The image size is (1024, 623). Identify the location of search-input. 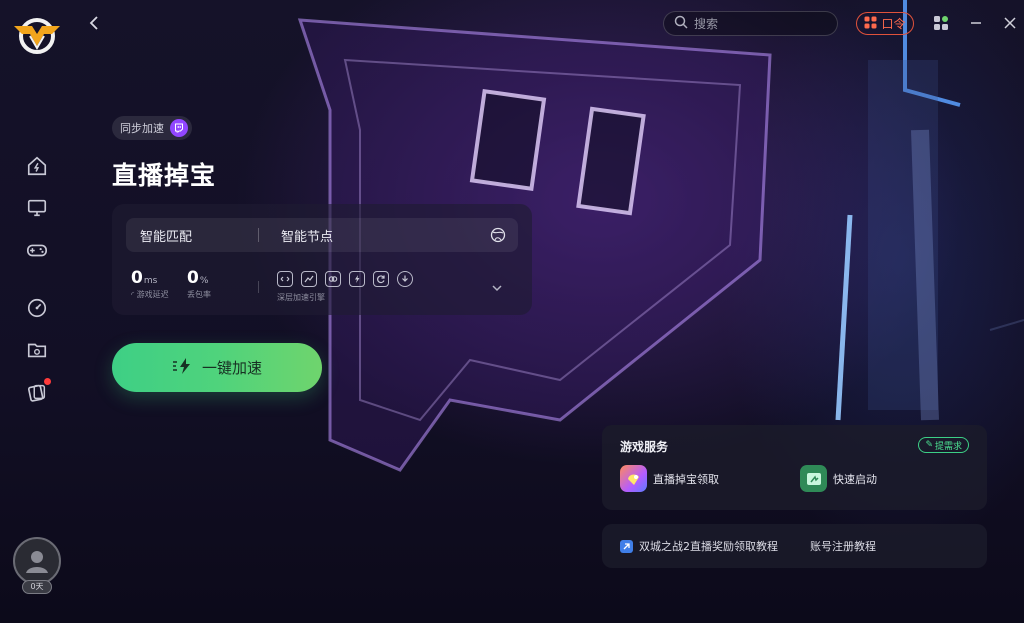
(759, 23).